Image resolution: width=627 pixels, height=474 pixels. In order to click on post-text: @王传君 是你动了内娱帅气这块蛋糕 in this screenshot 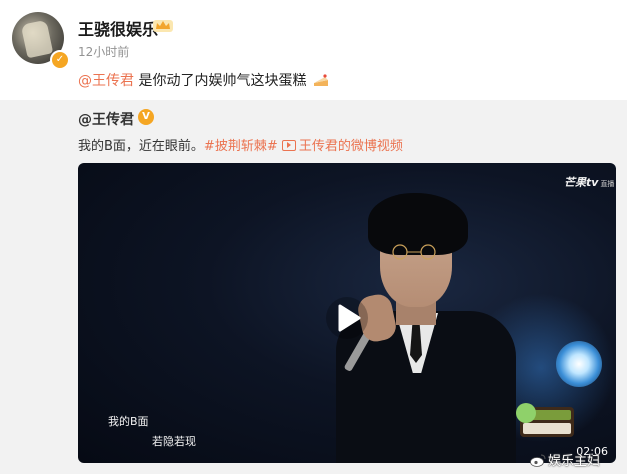, I will do `click(203, 80)`.